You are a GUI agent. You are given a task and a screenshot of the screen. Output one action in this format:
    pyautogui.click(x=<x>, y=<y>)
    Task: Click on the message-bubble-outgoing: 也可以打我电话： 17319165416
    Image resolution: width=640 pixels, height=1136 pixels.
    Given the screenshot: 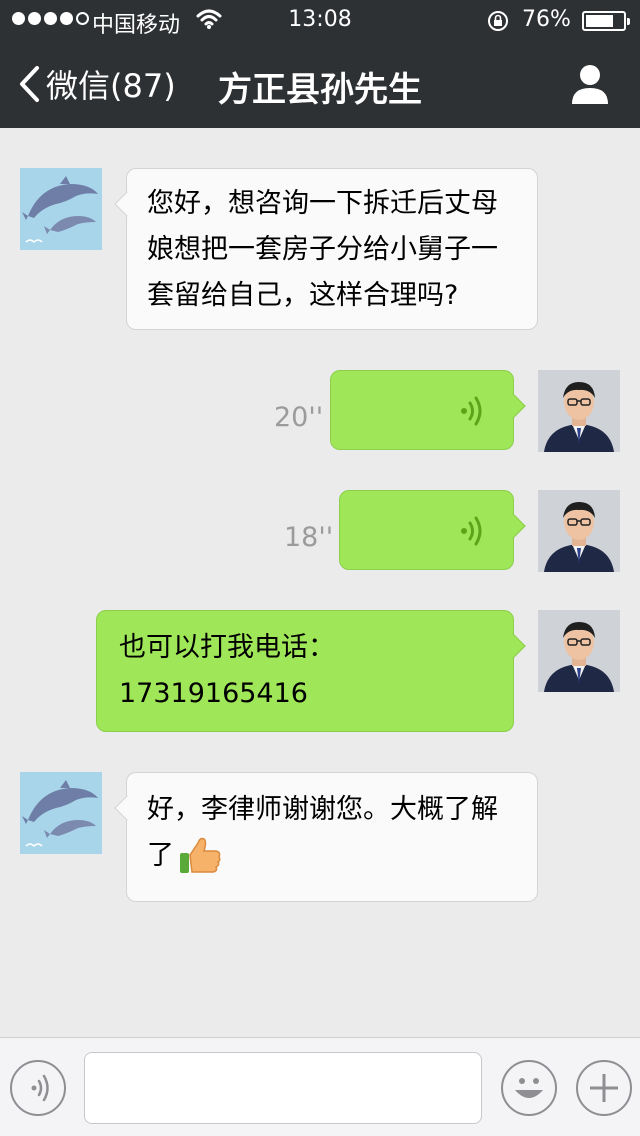 What is the action you would take?
    pyautogui.click(x=311, y=671)
    